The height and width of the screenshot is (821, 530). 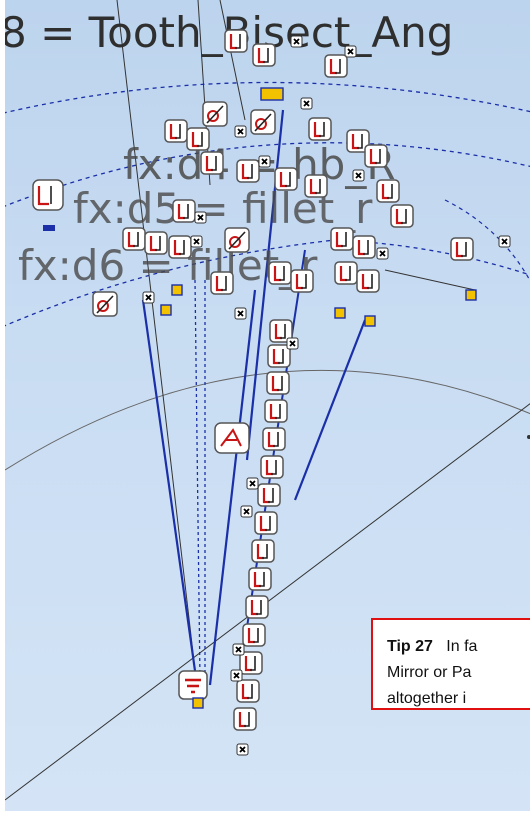 I want to click on parallel-icon-stack, so click(x=263, y=525).